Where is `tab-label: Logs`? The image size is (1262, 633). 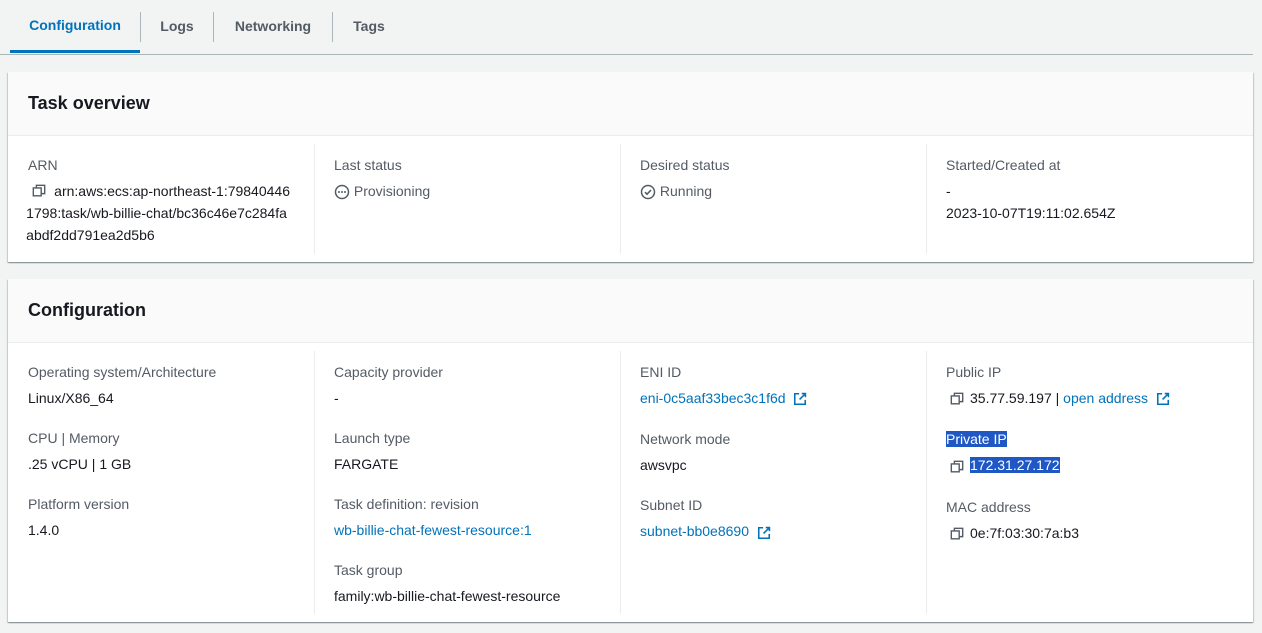 tab-label: Logs is located at coordinates (177, 26).